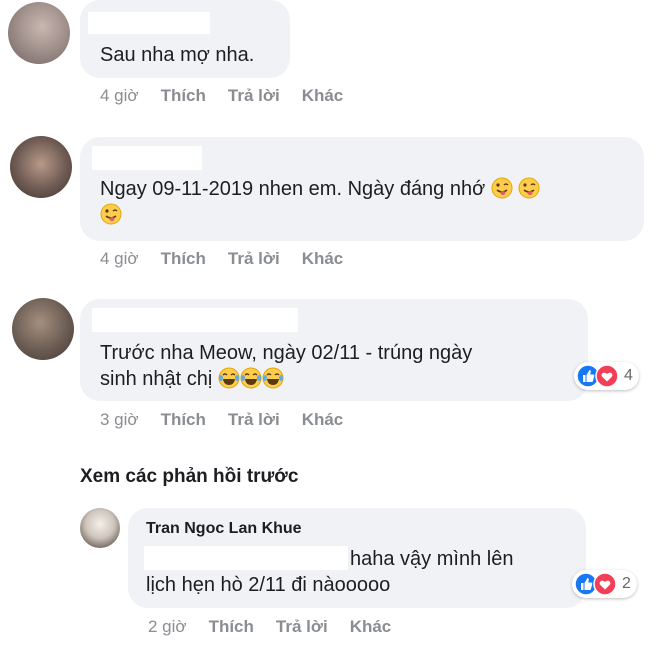 Image resolution: width=660 pixels, height=650 pixels. What do you see at coordinates (189, 477) in the screenshot?
I see `view-previous-replies-link: Xem các phản hồi trước` at bounding box center [189, 477].